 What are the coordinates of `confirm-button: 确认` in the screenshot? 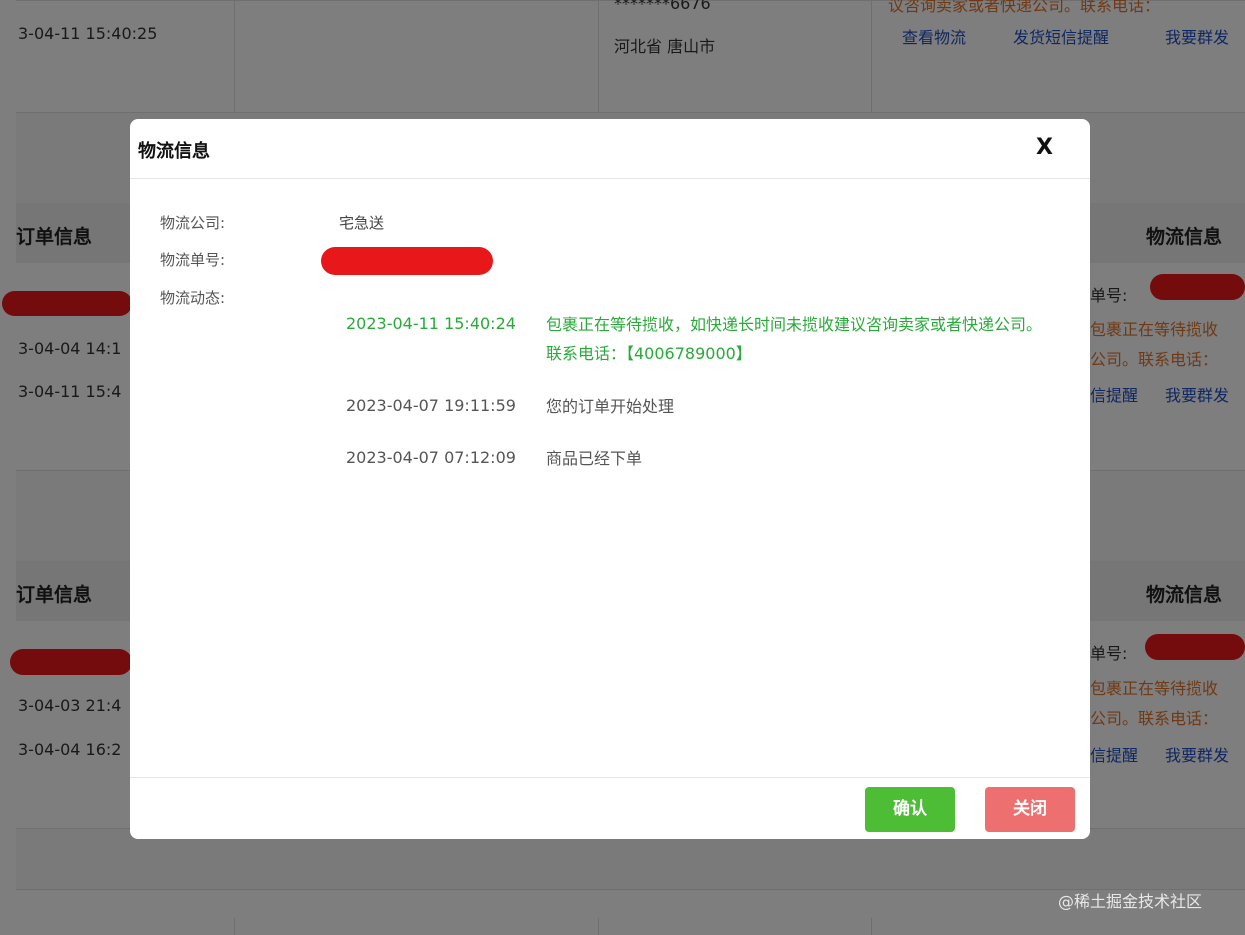 It's located at (910, 809).